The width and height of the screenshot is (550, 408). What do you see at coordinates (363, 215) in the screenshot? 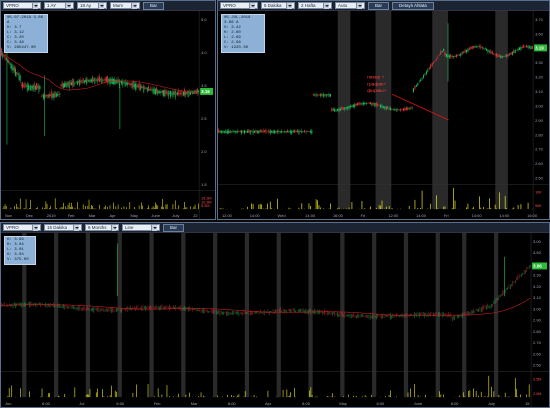
I see `x-tick-label: Fri` at bounding box center [363, 215].